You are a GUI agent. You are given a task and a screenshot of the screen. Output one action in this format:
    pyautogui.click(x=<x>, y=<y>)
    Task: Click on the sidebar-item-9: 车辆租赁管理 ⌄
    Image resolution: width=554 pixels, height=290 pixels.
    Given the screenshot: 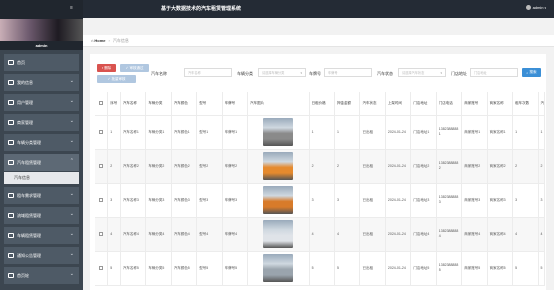 What is the action you would take?
    pyautogui.click(x=41, y=235)
    